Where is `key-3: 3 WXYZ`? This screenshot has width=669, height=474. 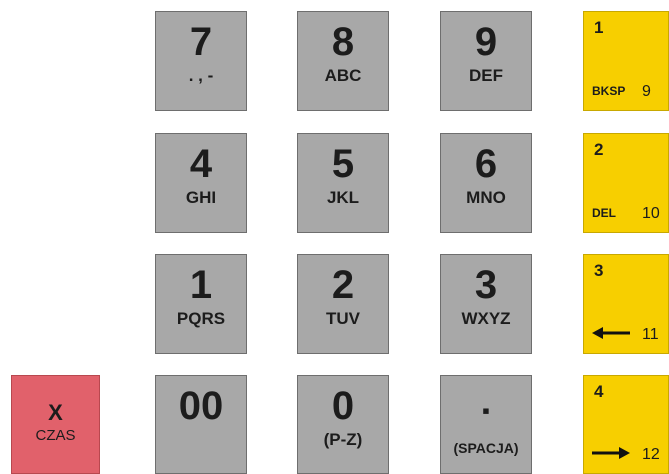 key-3: 3 WXYZ is located at coordinates (486, 304).